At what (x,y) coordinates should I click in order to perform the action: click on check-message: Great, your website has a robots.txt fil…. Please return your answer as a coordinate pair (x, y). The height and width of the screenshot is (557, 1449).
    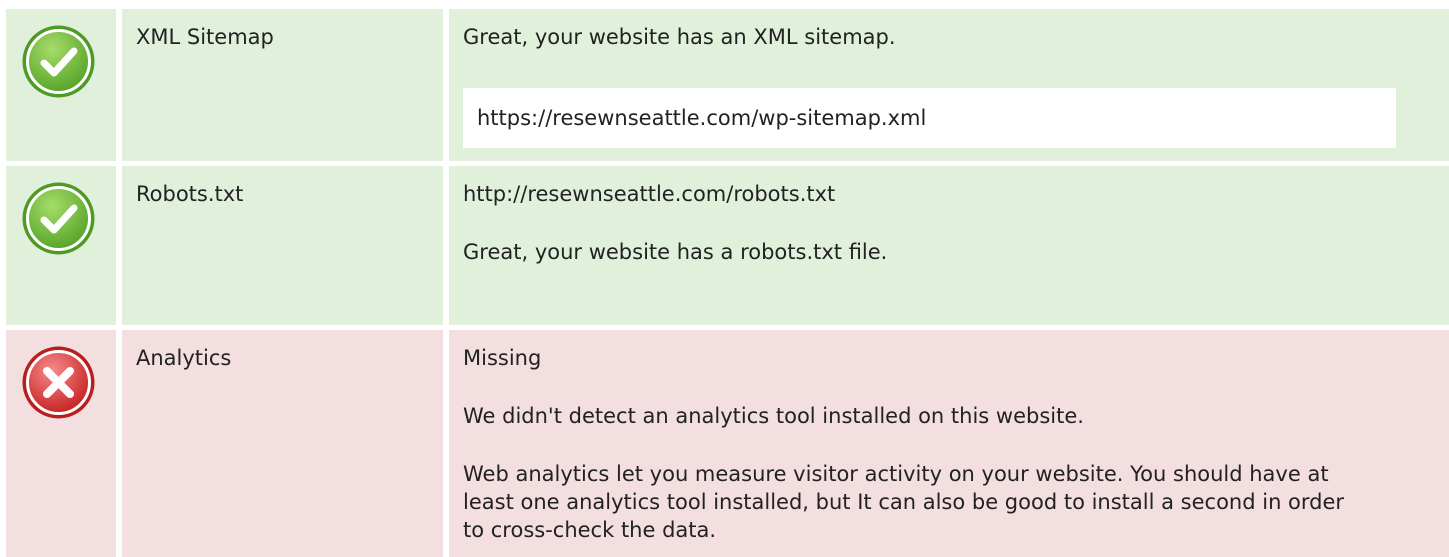
    Looking at the image, I should click on (675, 252).